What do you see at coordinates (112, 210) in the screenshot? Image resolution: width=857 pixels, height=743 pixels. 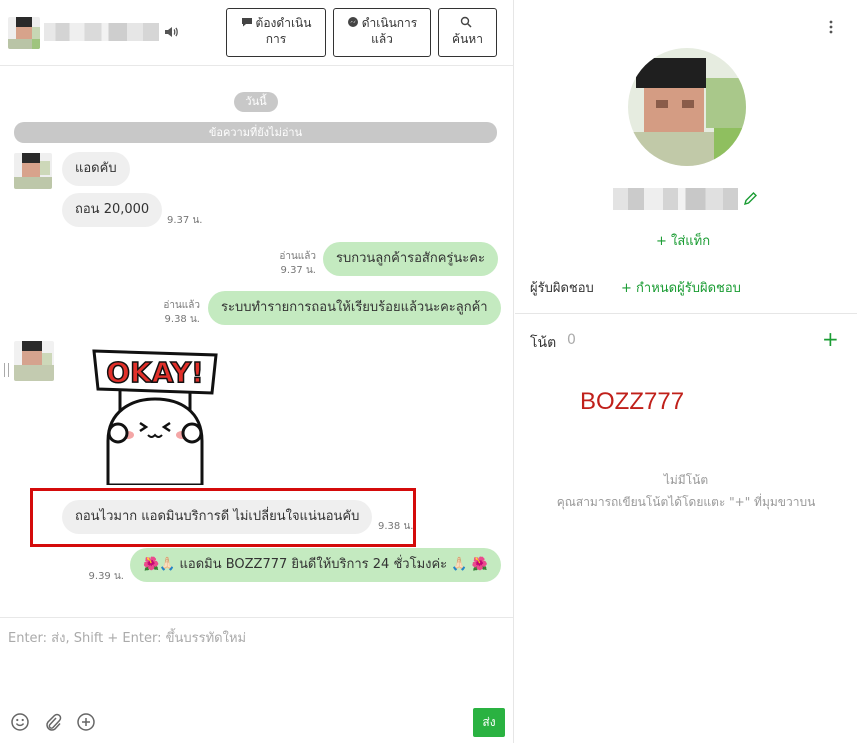 I see `incoming-message: ถอน 20,000` at bounding box center [112, 210].